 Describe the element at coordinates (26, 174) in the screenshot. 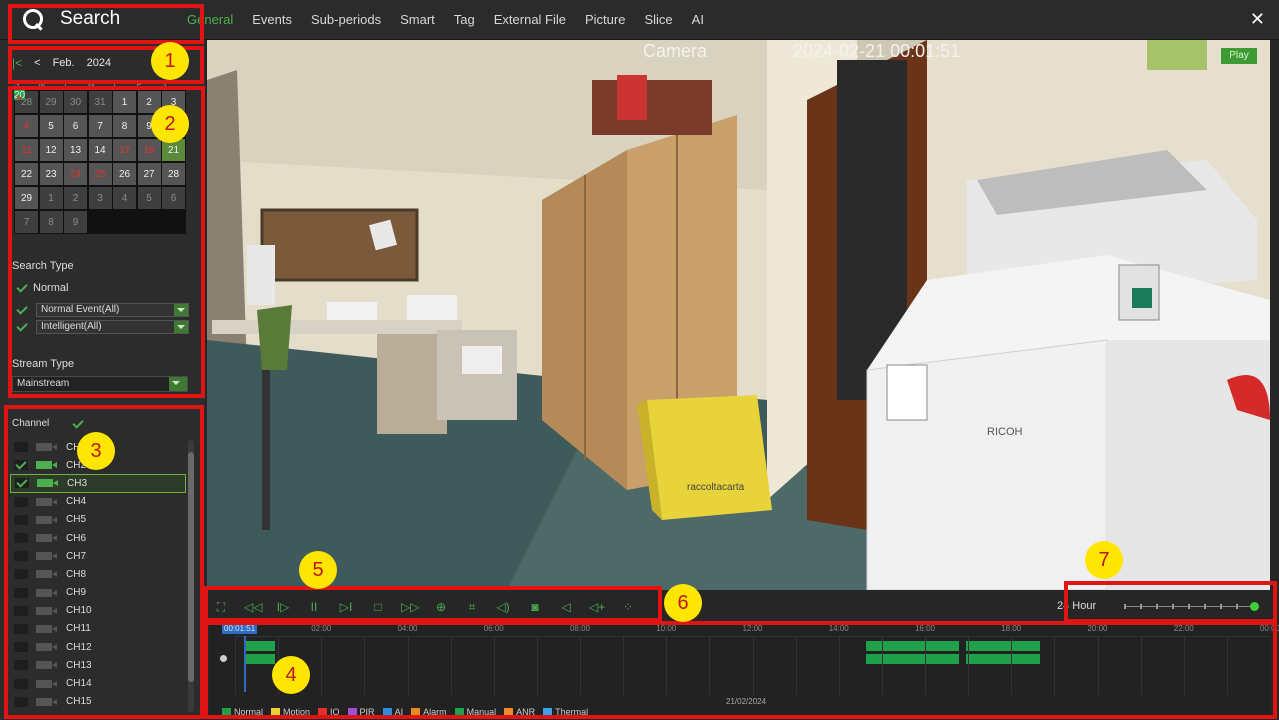

I see `calendar-day: 22` at that location.